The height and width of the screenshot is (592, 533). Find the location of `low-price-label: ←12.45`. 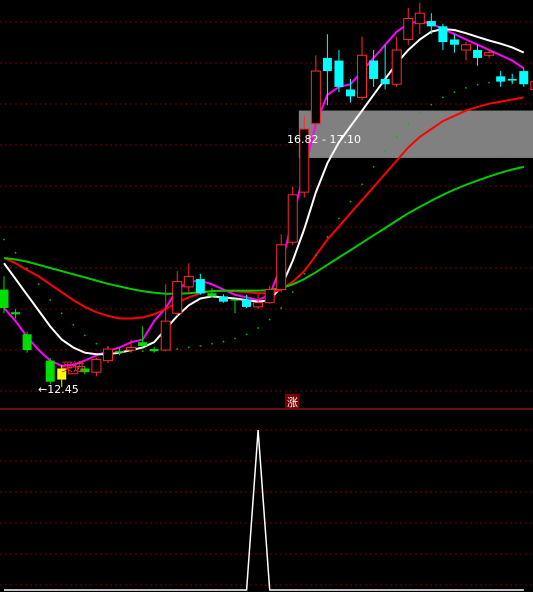

low-price-label: ←12.45 is located at coordinates (58, 389).